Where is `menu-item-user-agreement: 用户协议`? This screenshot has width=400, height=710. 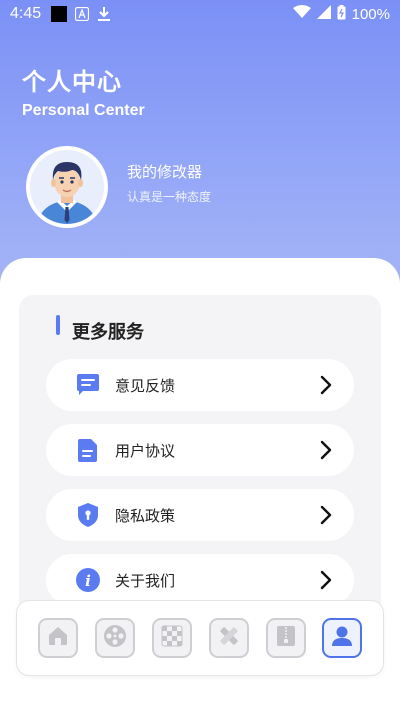 menu-item-user-agreement: 用户协议 is located at coordinates (200, 450).